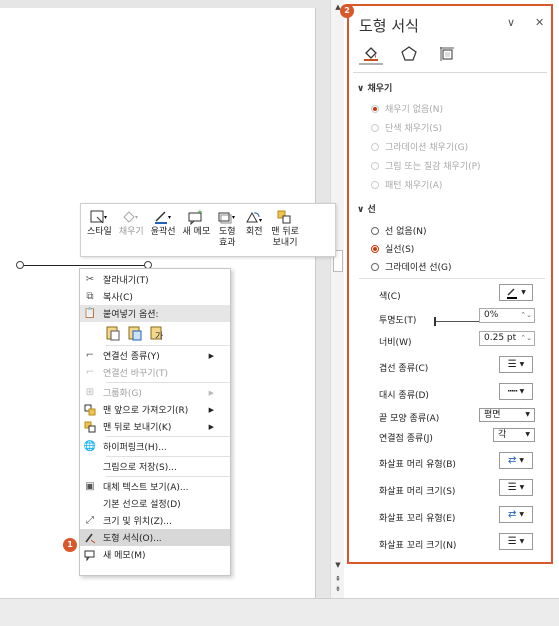 The image size is (559, 626). I want to click on arrow-size-icon: ☰, so click(512, 487).